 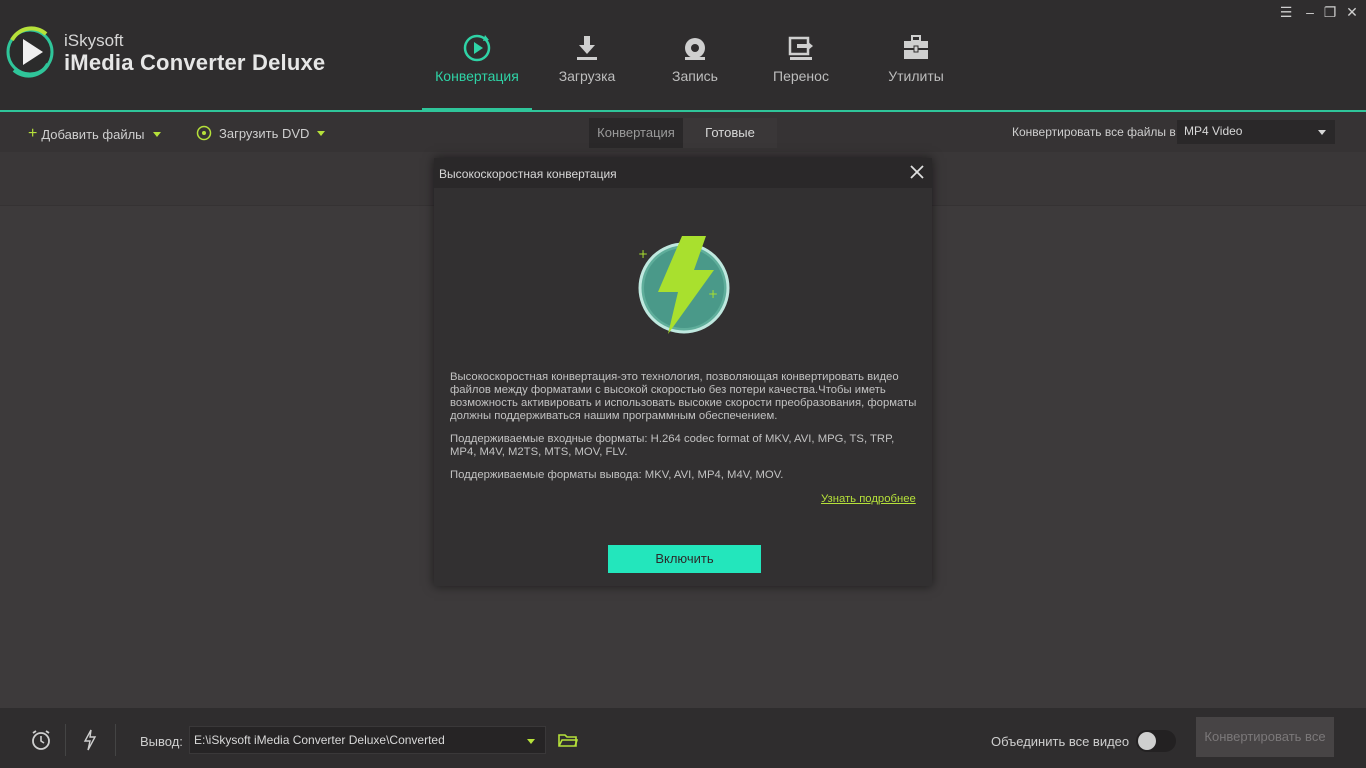 I want to click on close-icon, so click(x=917, y=172).